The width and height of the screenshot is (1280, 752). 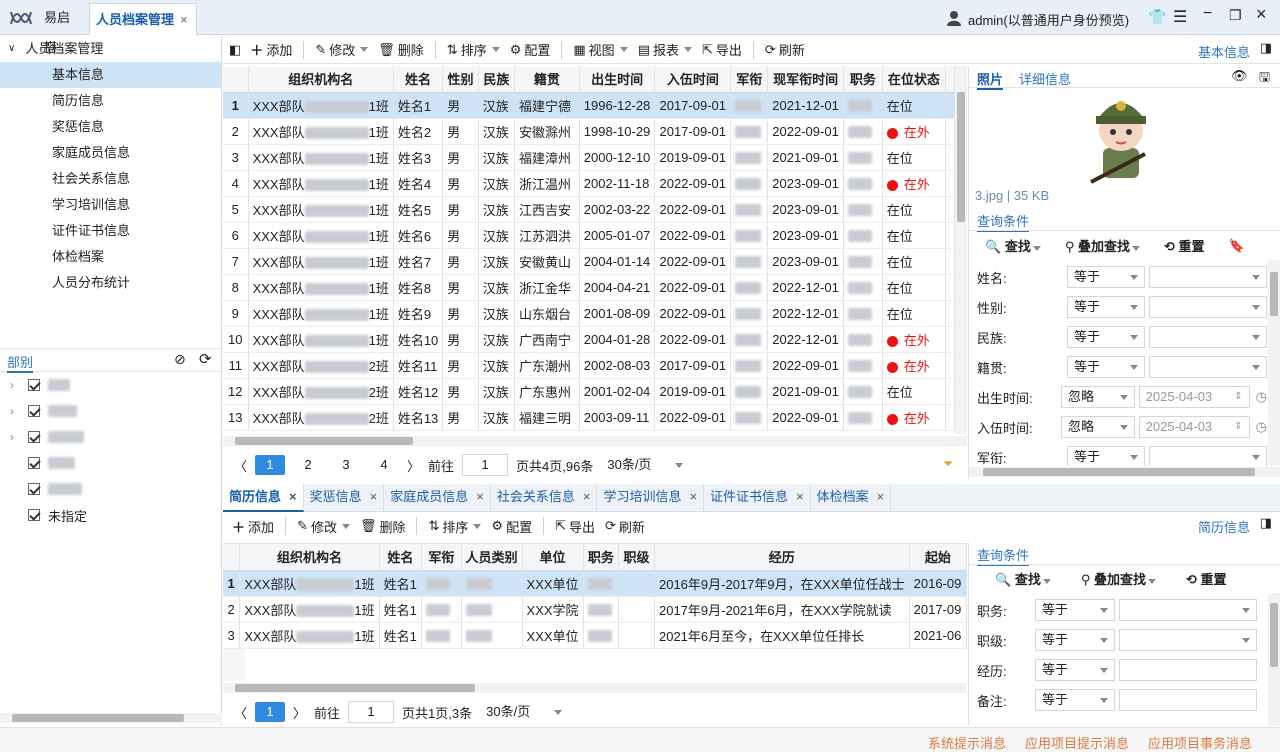 I want to click on tree-item: 基本信息, so click(x=110, y=75).